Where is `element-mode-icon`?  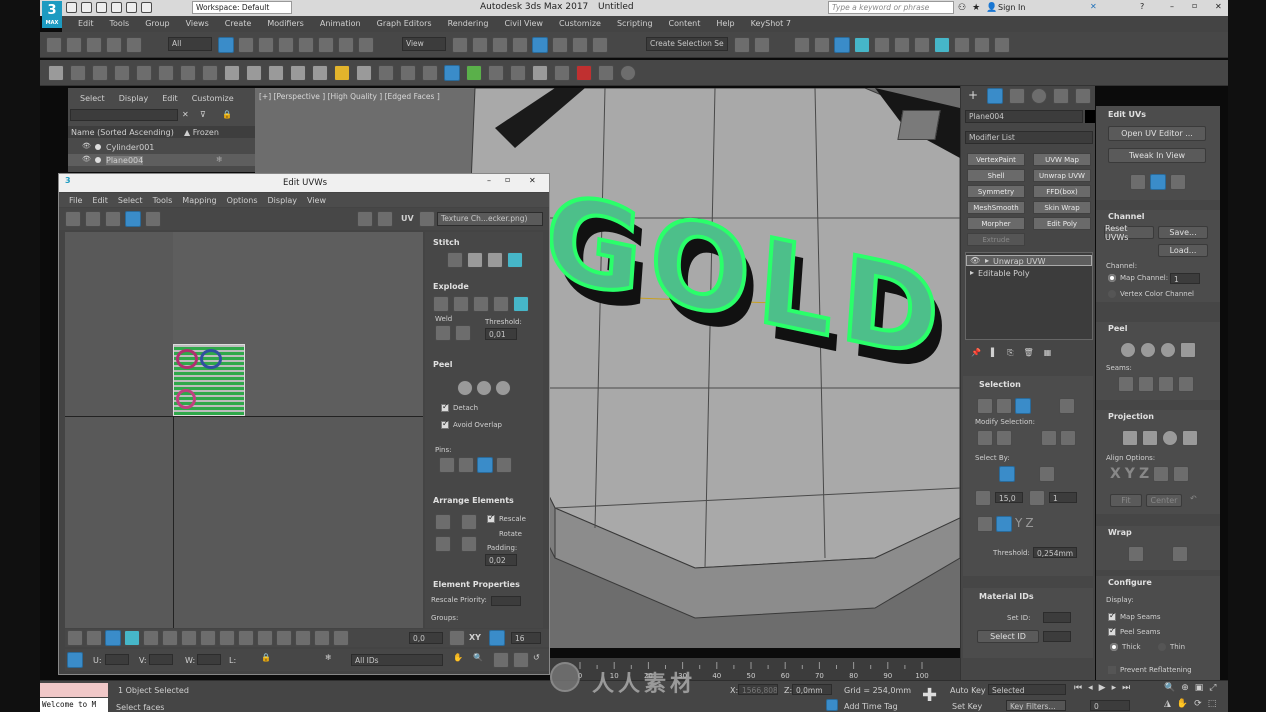
element-mode-icon is located at coordinates (132, 638).